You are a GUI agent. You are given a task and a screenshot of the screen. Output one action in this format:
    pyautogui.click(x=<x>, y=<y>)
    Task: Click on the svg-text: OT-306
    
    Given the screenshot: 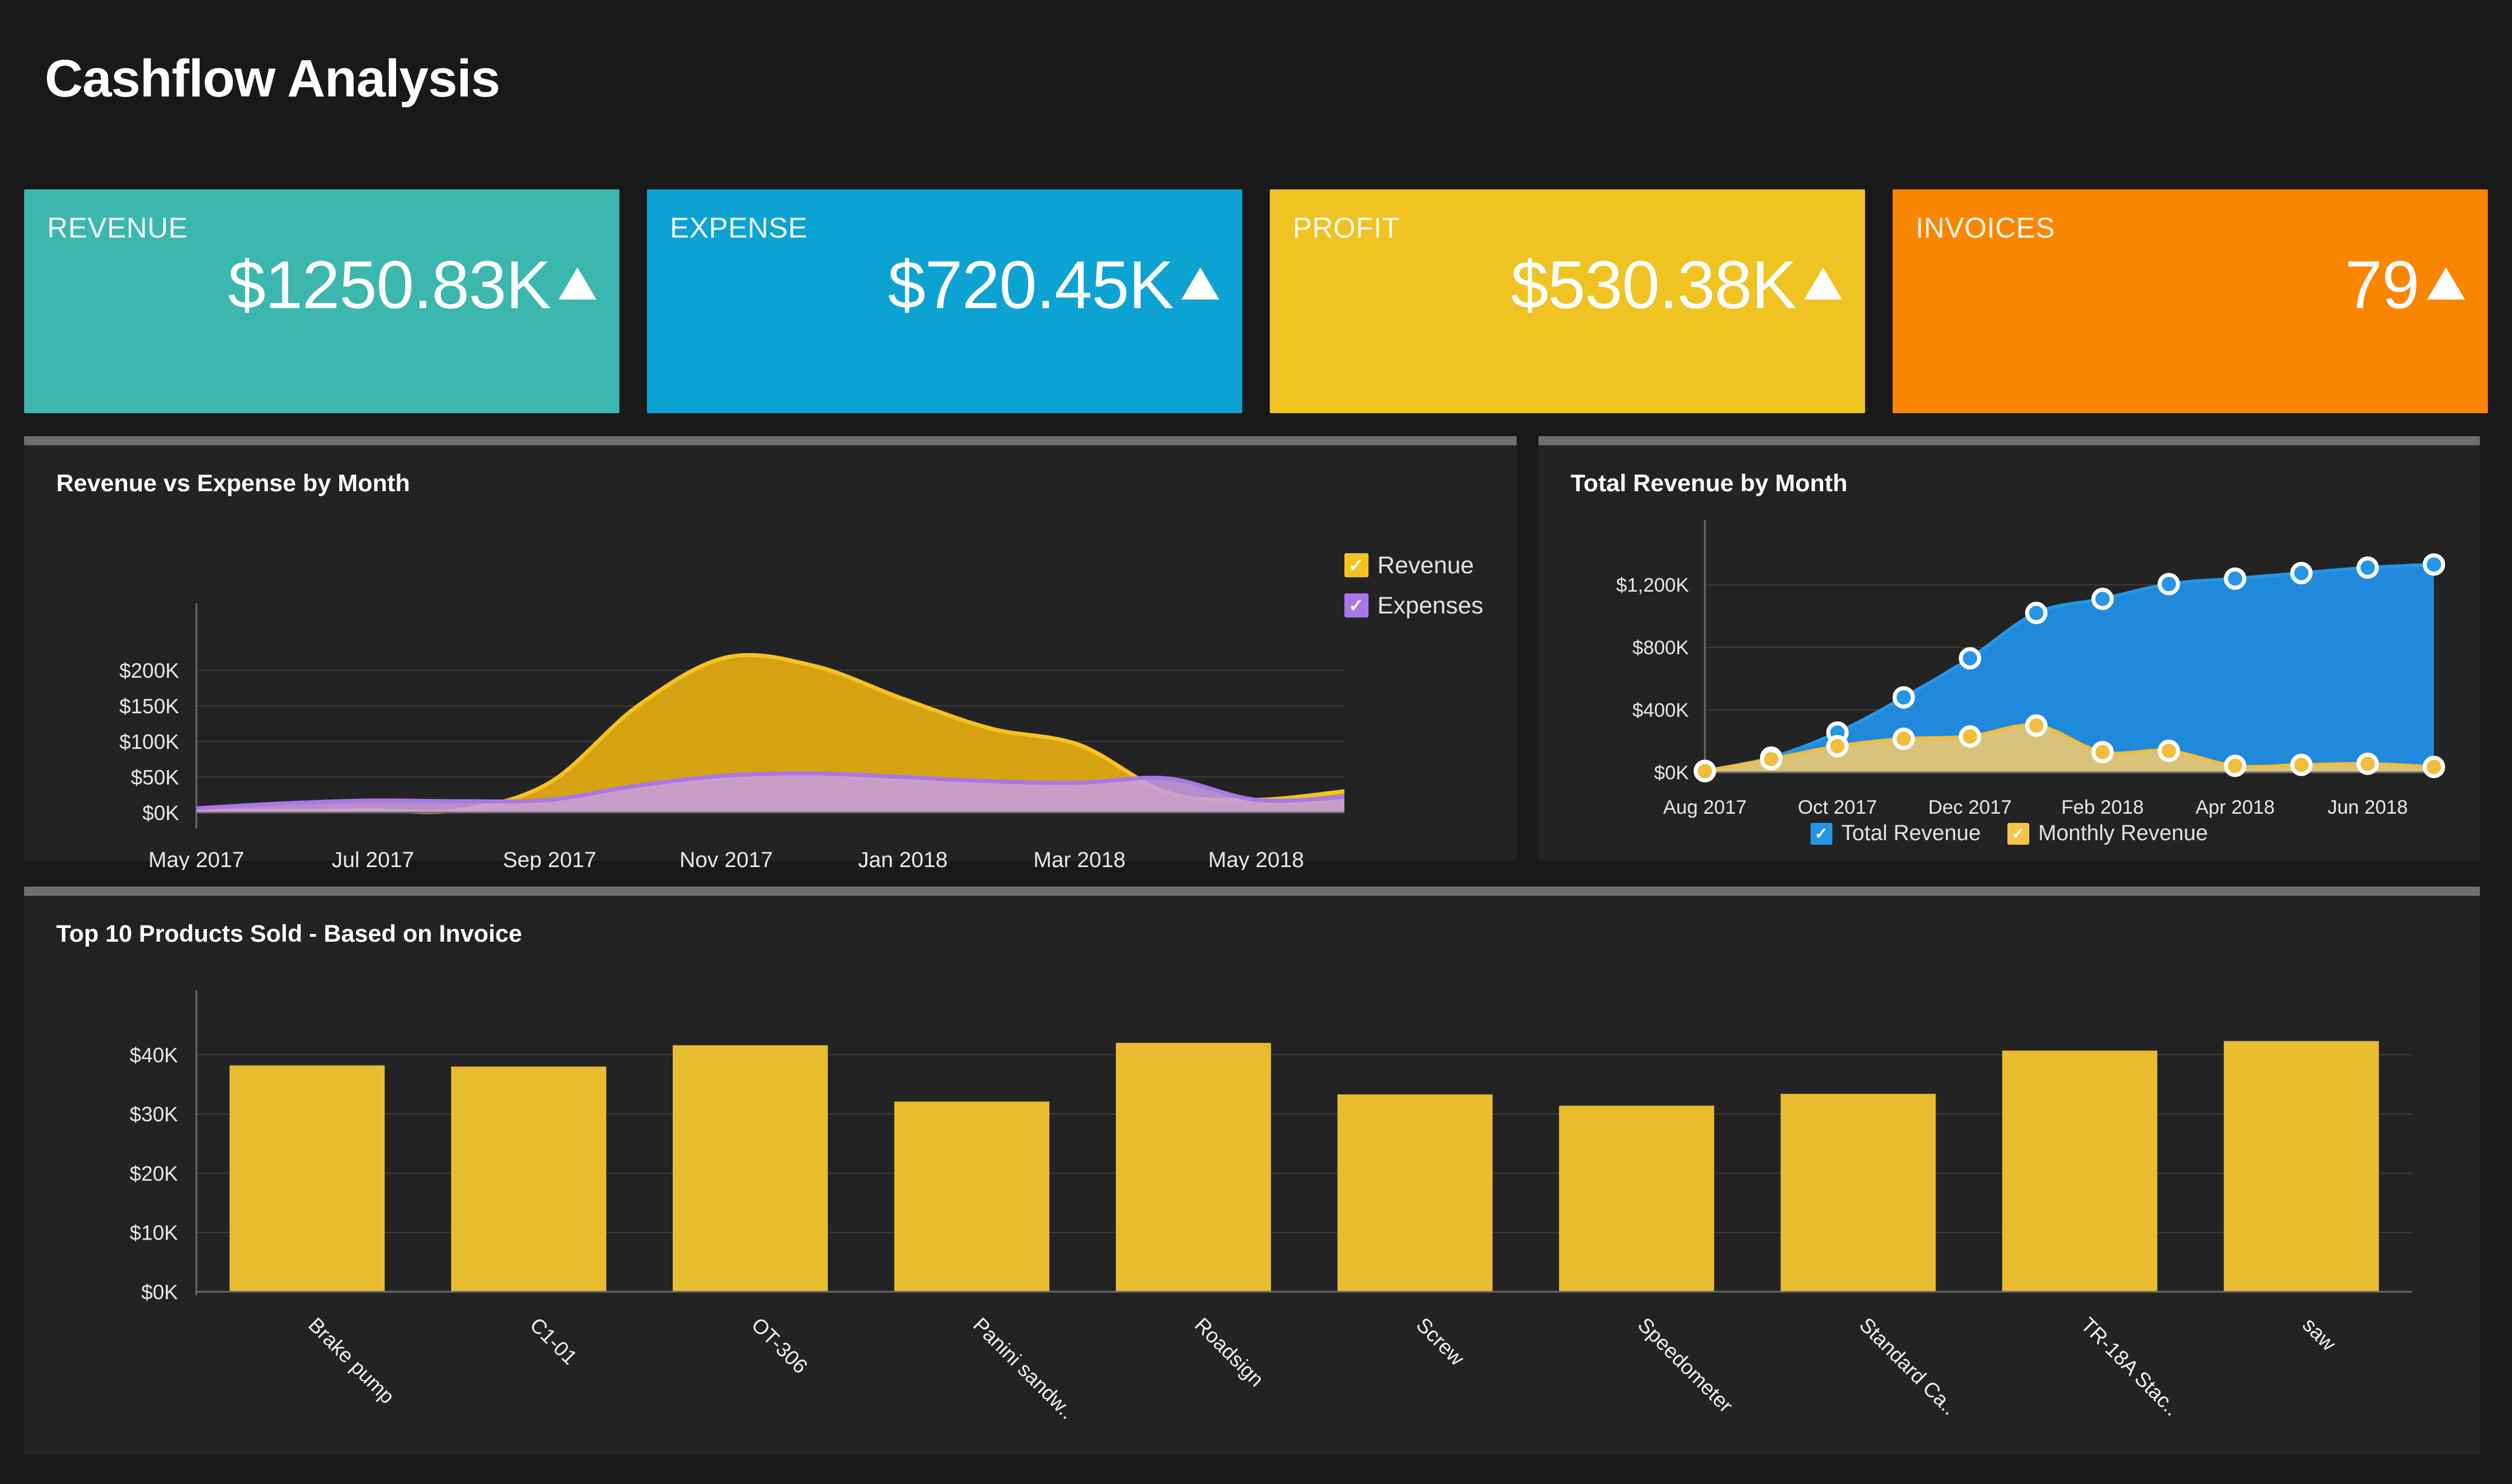 What is the action you would take?
    pyautogui.click(x=779, y=1345)
    